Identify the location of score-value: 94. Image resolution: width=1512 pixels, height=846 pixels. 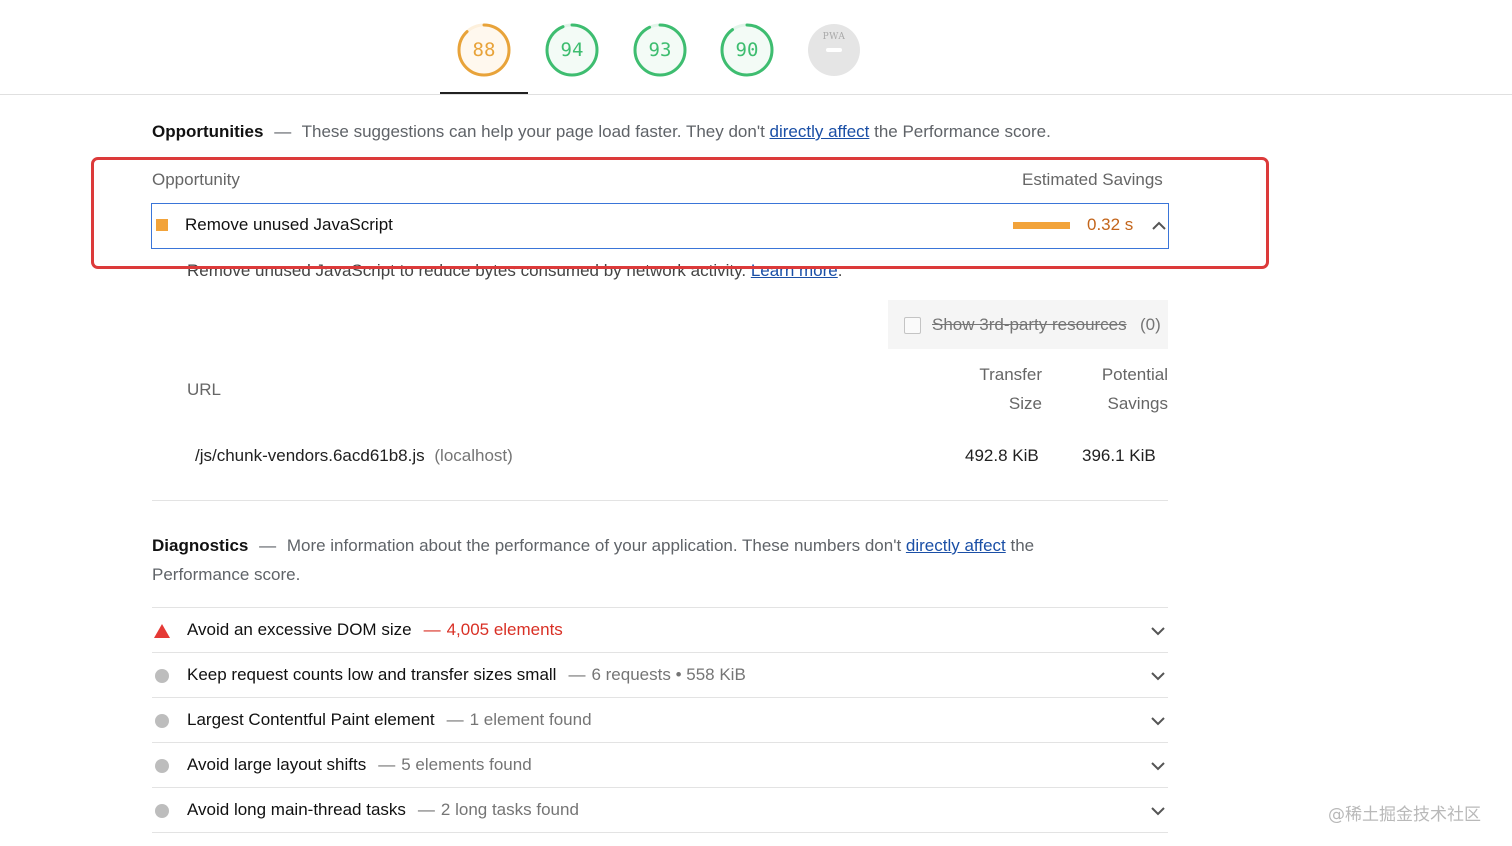
(572, 50).